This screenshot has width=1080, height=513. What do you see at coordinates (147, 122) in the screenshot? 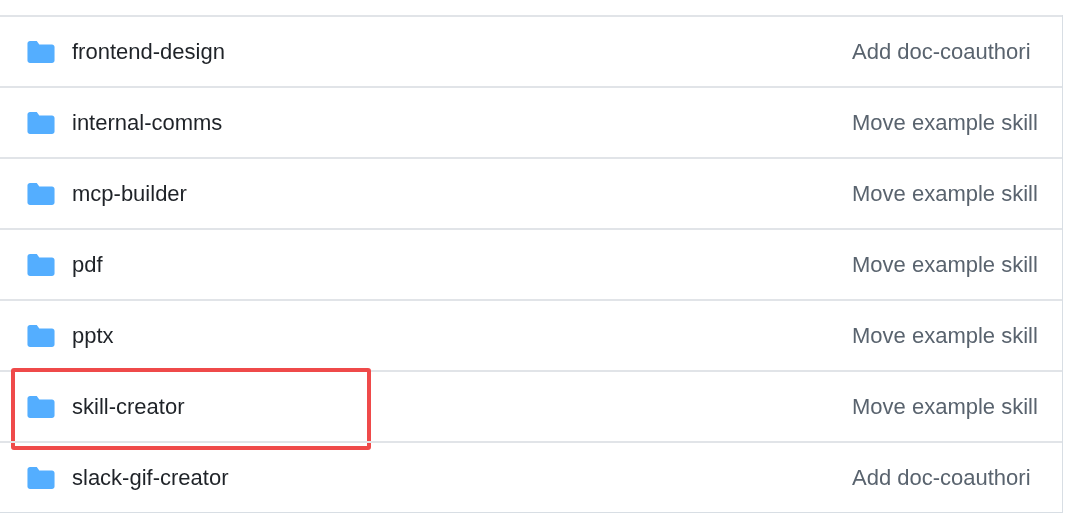
I see `folder-link: internal-comms` at bounding box center [147, 122].